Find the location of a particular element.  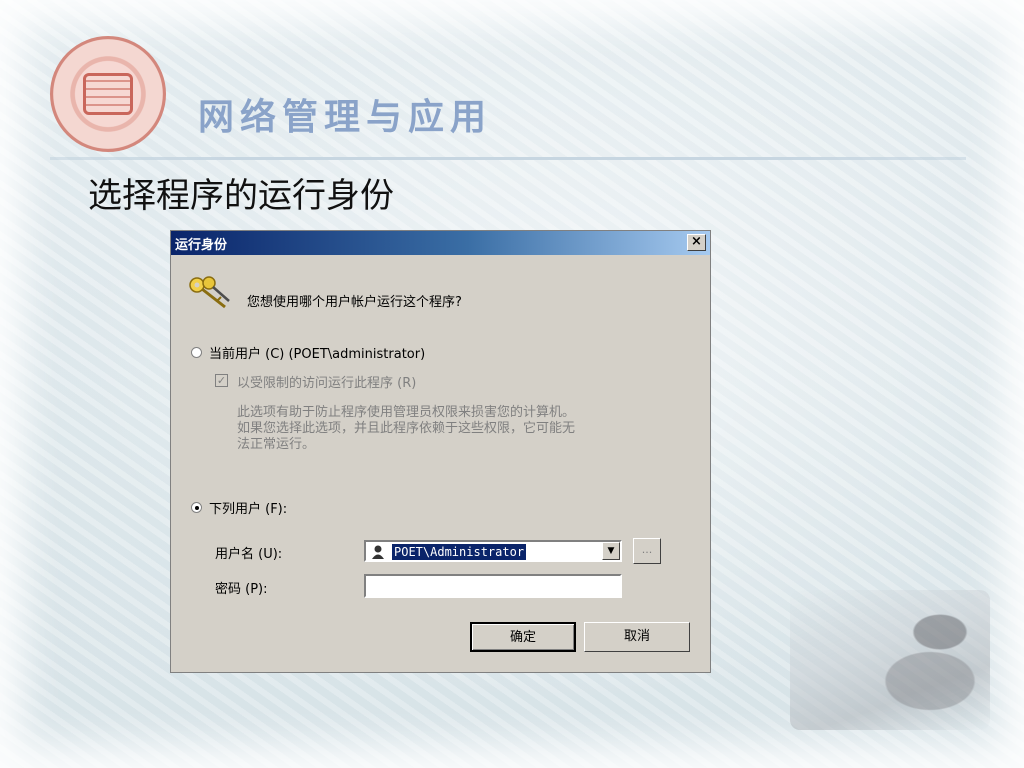

decorative-photo is located at coordinates (890, 660).